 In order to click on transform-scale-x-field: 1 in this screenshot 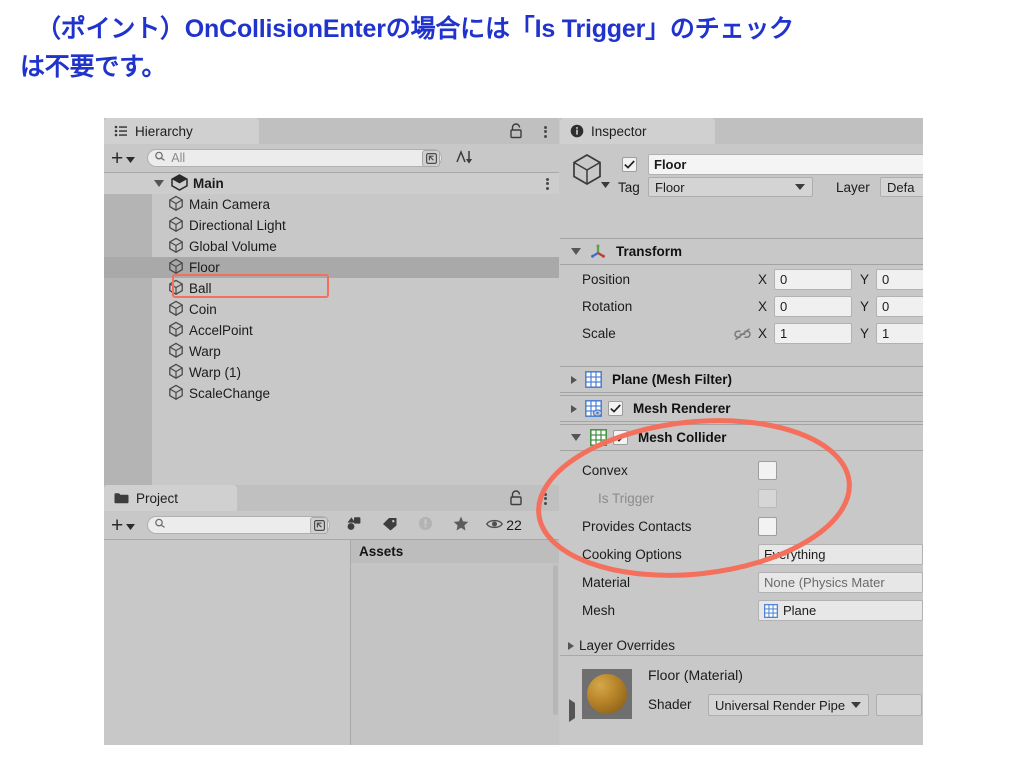, I will do `click(813, 333)`.